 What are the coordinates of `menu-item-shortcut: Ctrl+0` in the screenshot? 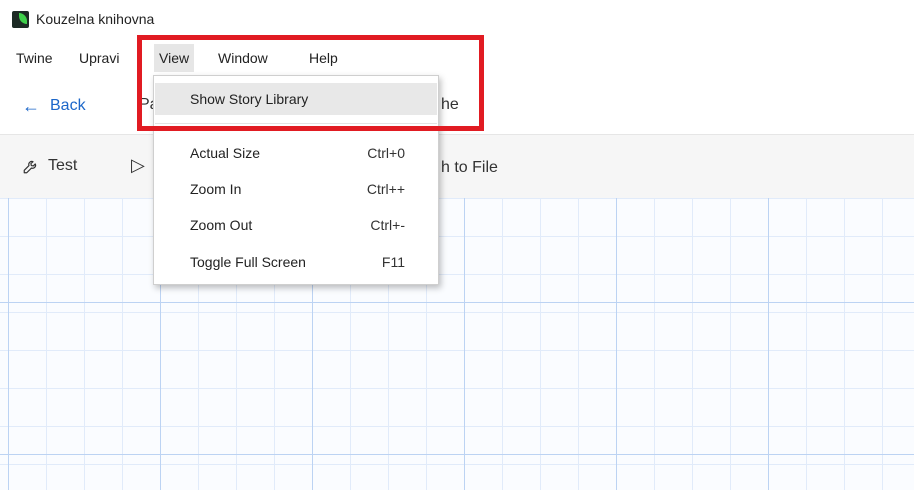 It's located at (386, 153).